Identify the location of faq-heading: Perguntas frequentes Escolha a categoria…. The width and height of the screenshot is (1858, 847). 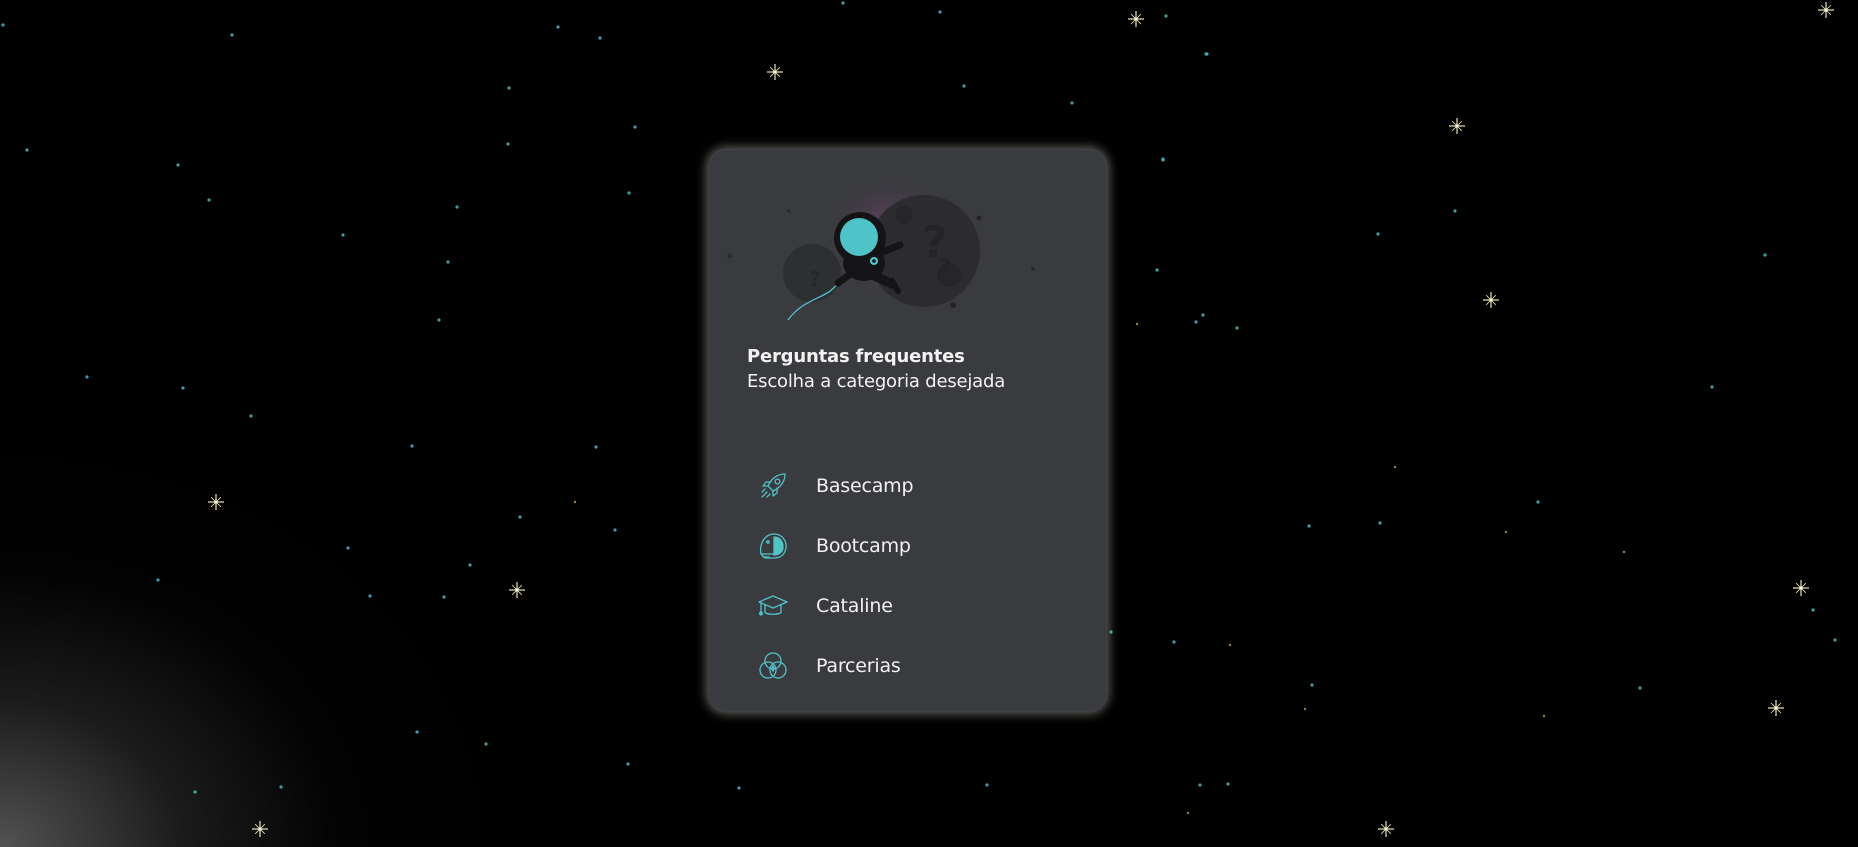
(876, 369).